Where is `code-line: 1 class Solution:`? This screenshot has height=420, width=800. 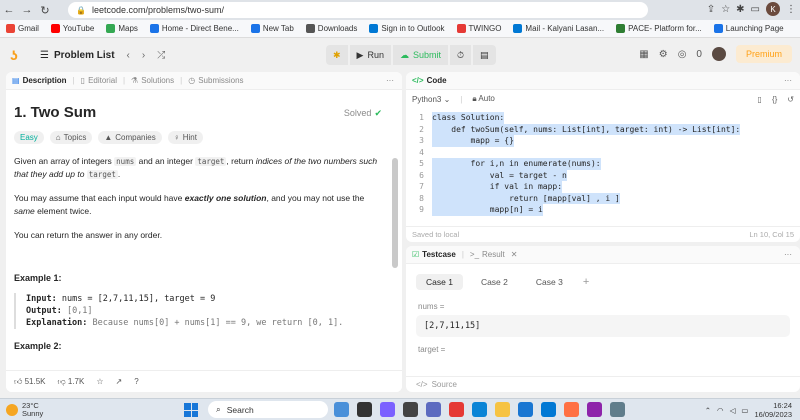 code-line: 1 class Solution: is located at coordinates (603, 118).